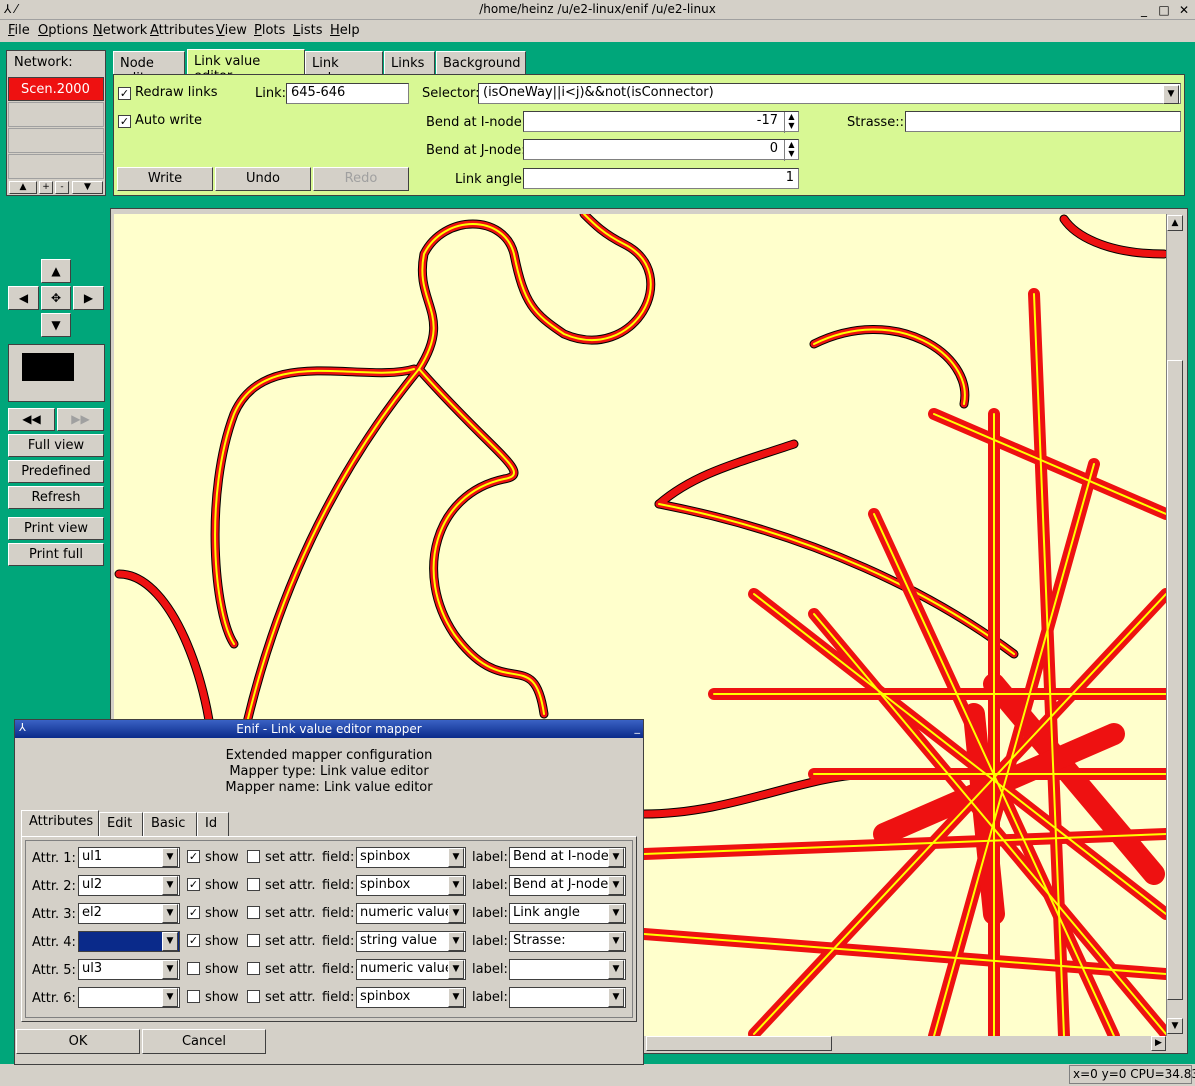 This screenshot has width=1195, height=1086. Describe the element at coordinates (170, 824) in the screenshot. I see `dialog-tab-basic: Basic` at that location.